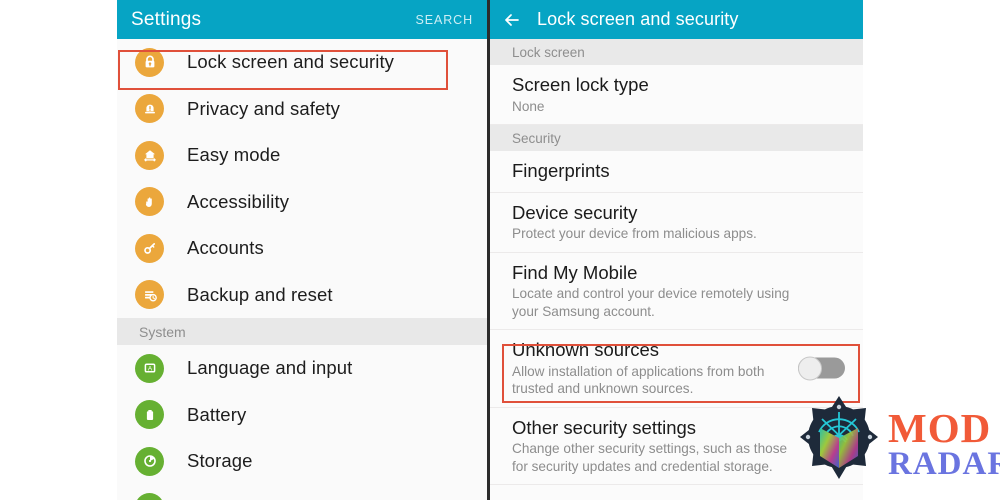 This screenshot has width=1000, height=500. What do you see at coordinates (291, 62) in the screenshot?
I see `sidebar-item-label: Lock screen and security` at bounding box center [291, 62].